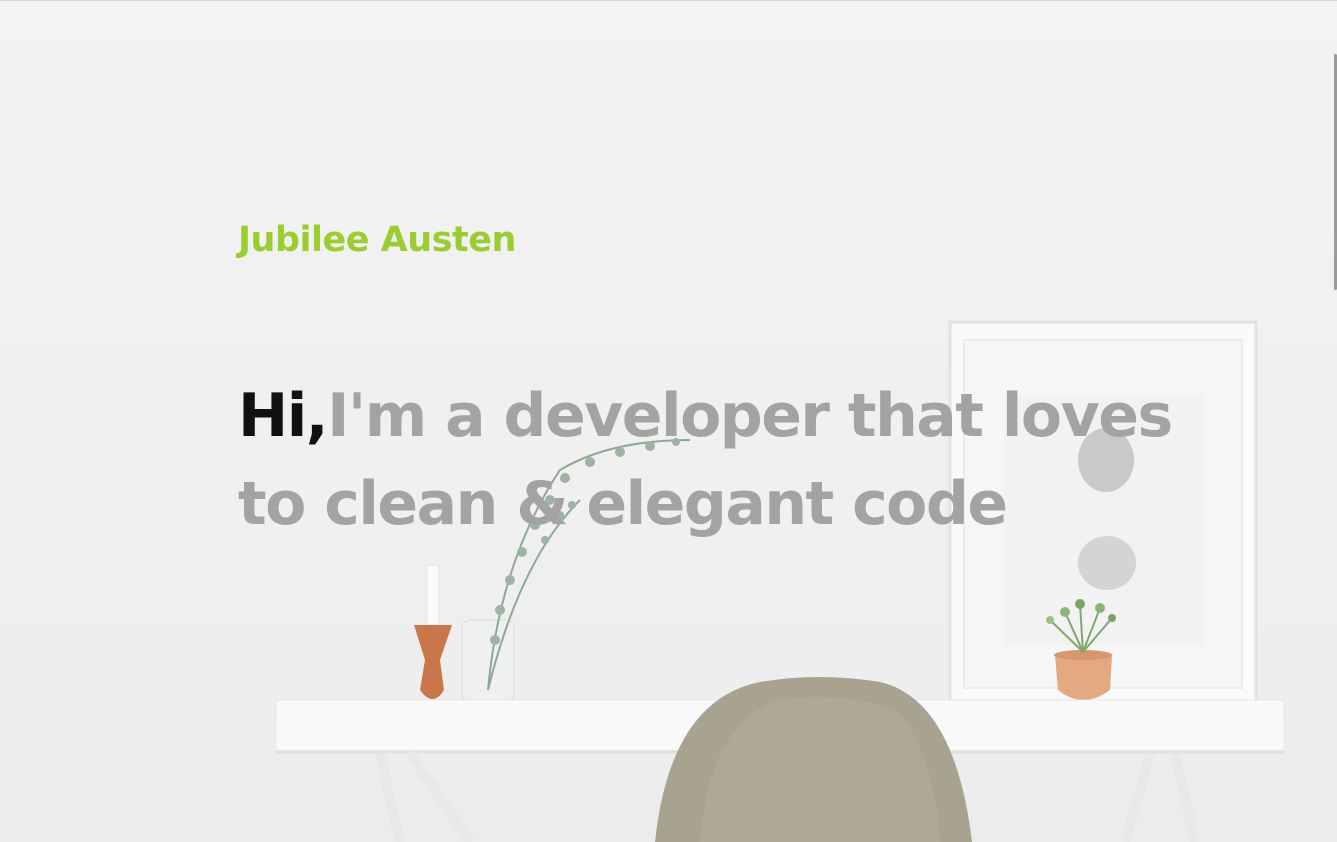 The width and height of the screenshot is (1337, 842). What do you see at coordinates (283, 416) in the screenshot?
I see `hero-greeting: Hi,` at bounding box center [283, 416].